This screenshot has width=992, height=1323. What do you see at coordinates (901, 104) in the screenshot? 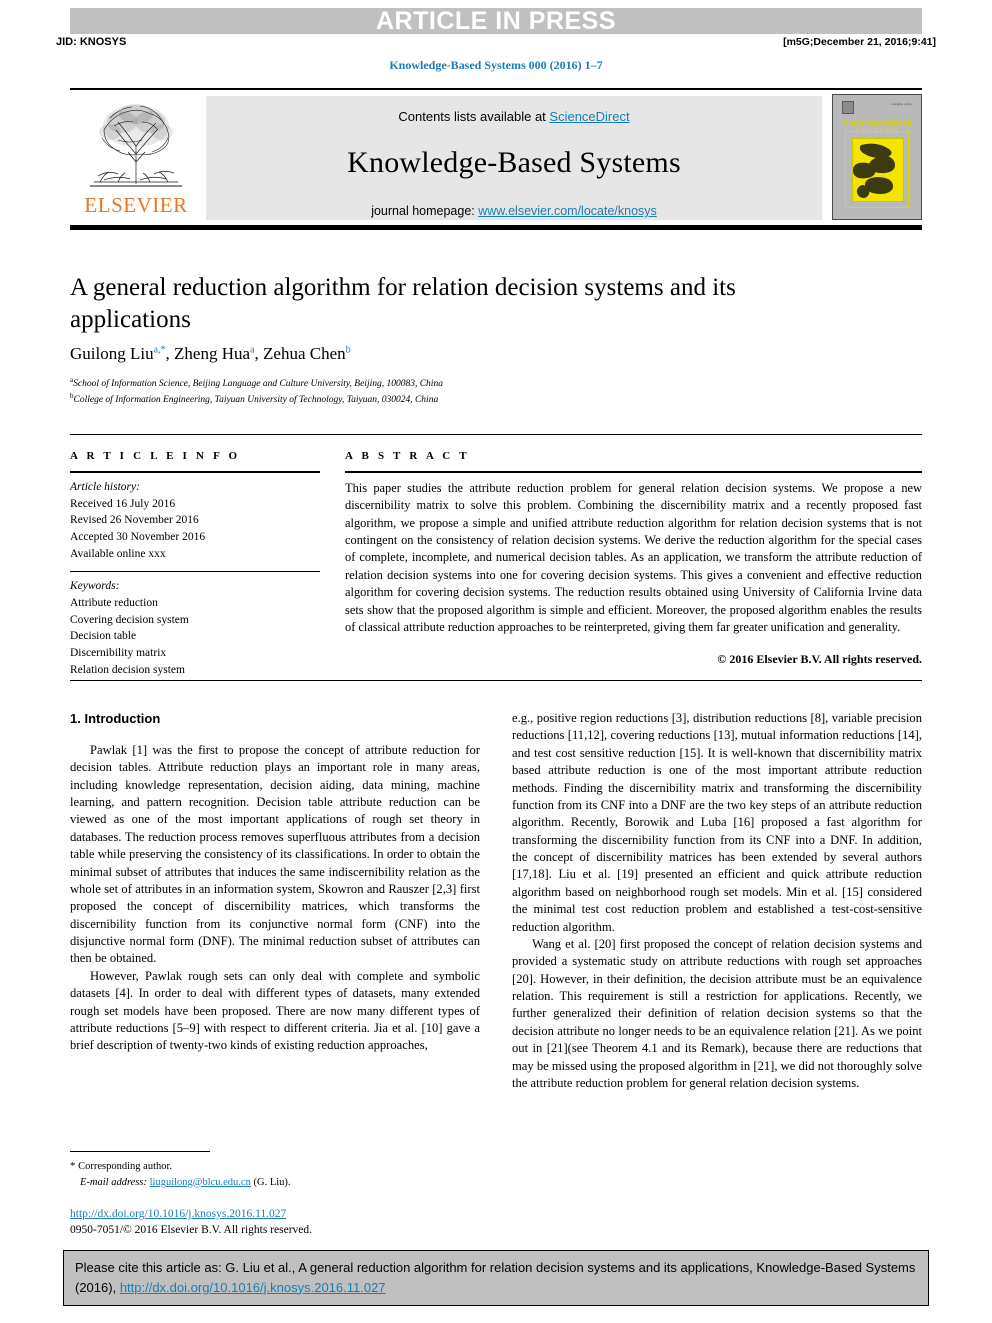
I see `cover-top-note: Available online` at bounding box center [901, 104].